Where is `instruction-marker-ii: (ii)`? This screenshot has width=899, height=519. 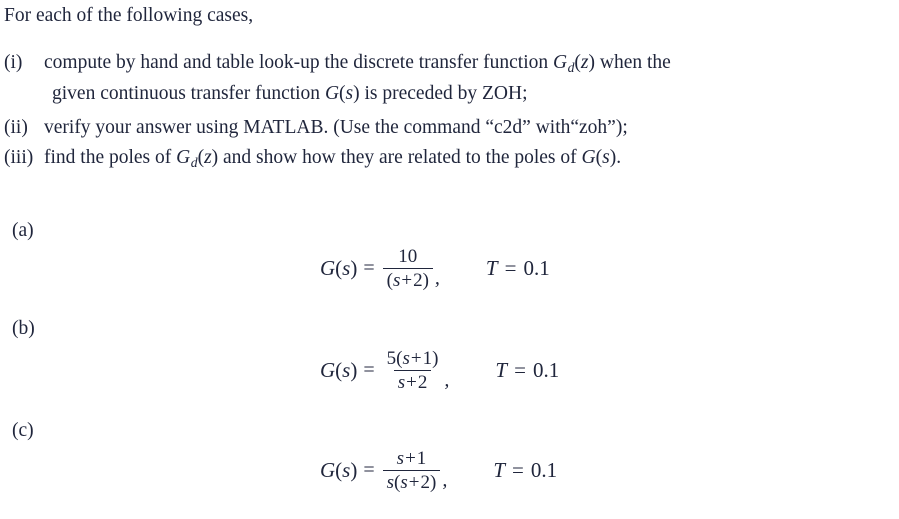
instruction-marker-ii: (ii) is located at coordinates (16, 127).